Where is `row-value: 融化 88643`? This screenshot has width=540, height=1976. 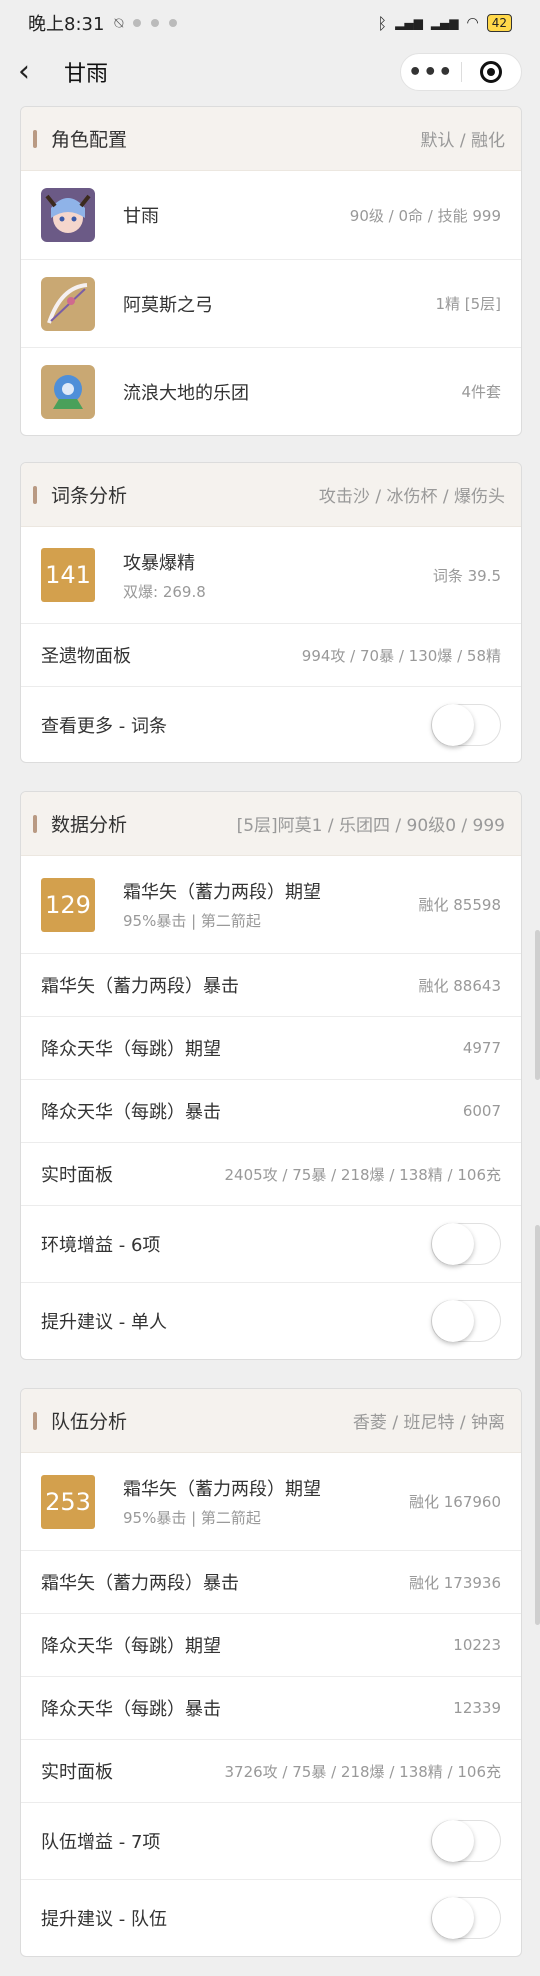 row-value: 融化 88643 is located at coordinates (460, 985).